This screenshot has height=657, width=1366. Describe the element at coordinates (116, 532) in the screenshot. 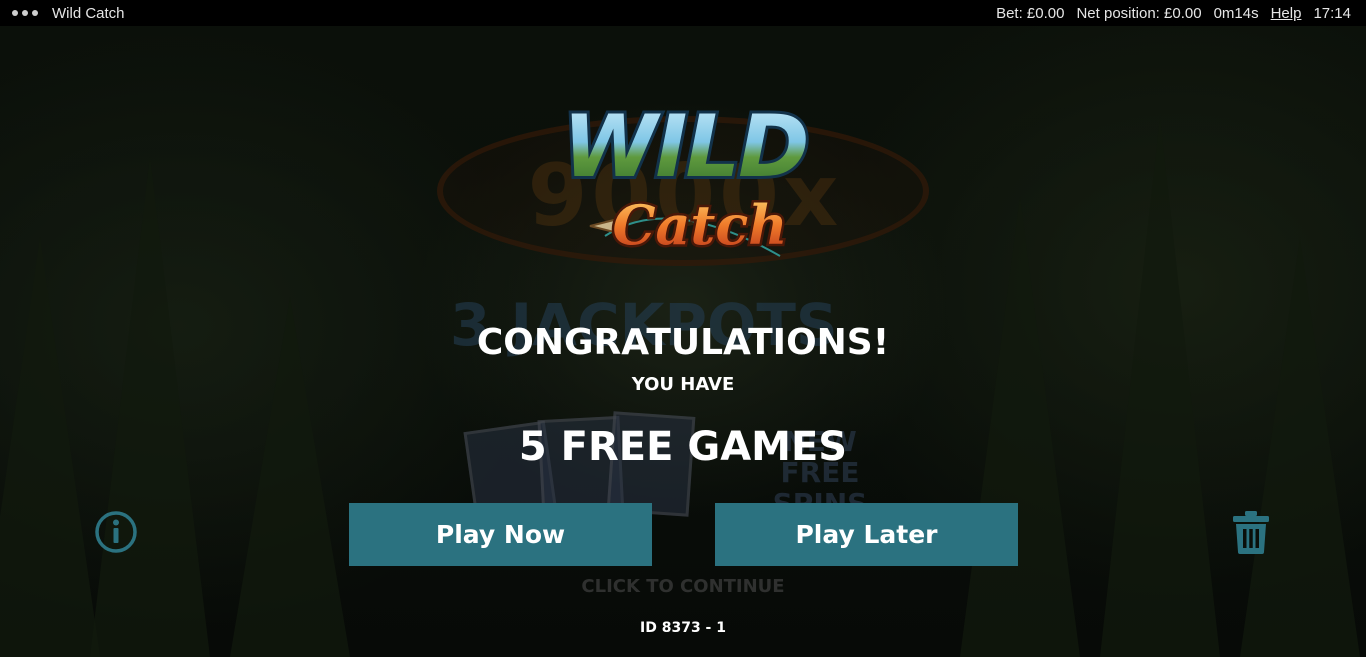

I see `info-icon` at that location.